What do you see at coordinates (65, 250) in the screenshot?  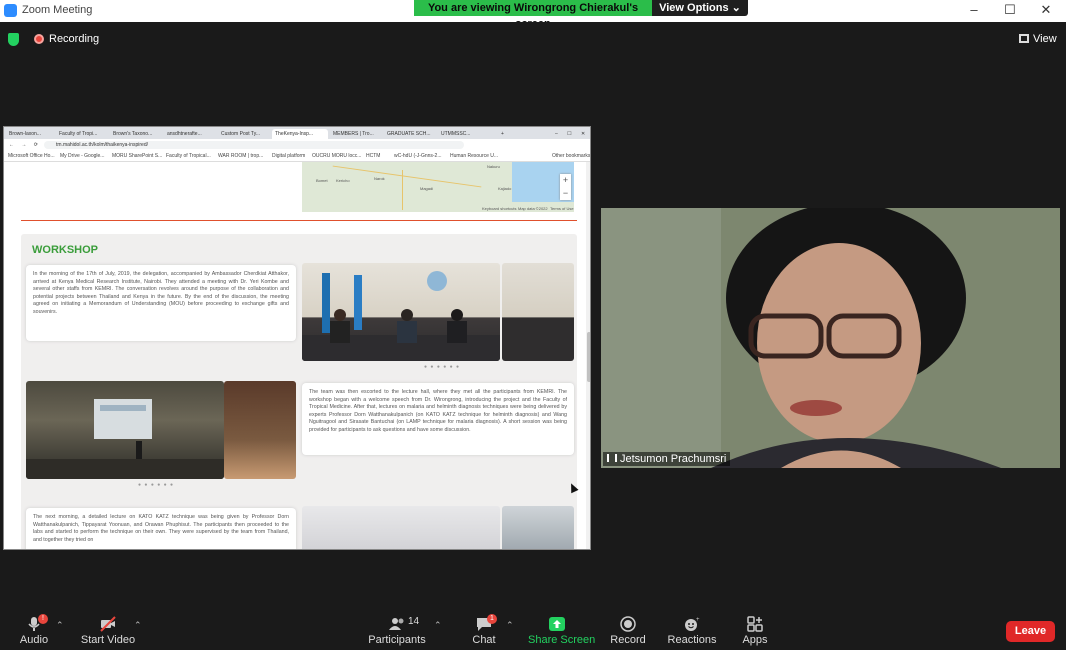 I see `section-title: WORKSHOP` at bounding box center [65, 250].